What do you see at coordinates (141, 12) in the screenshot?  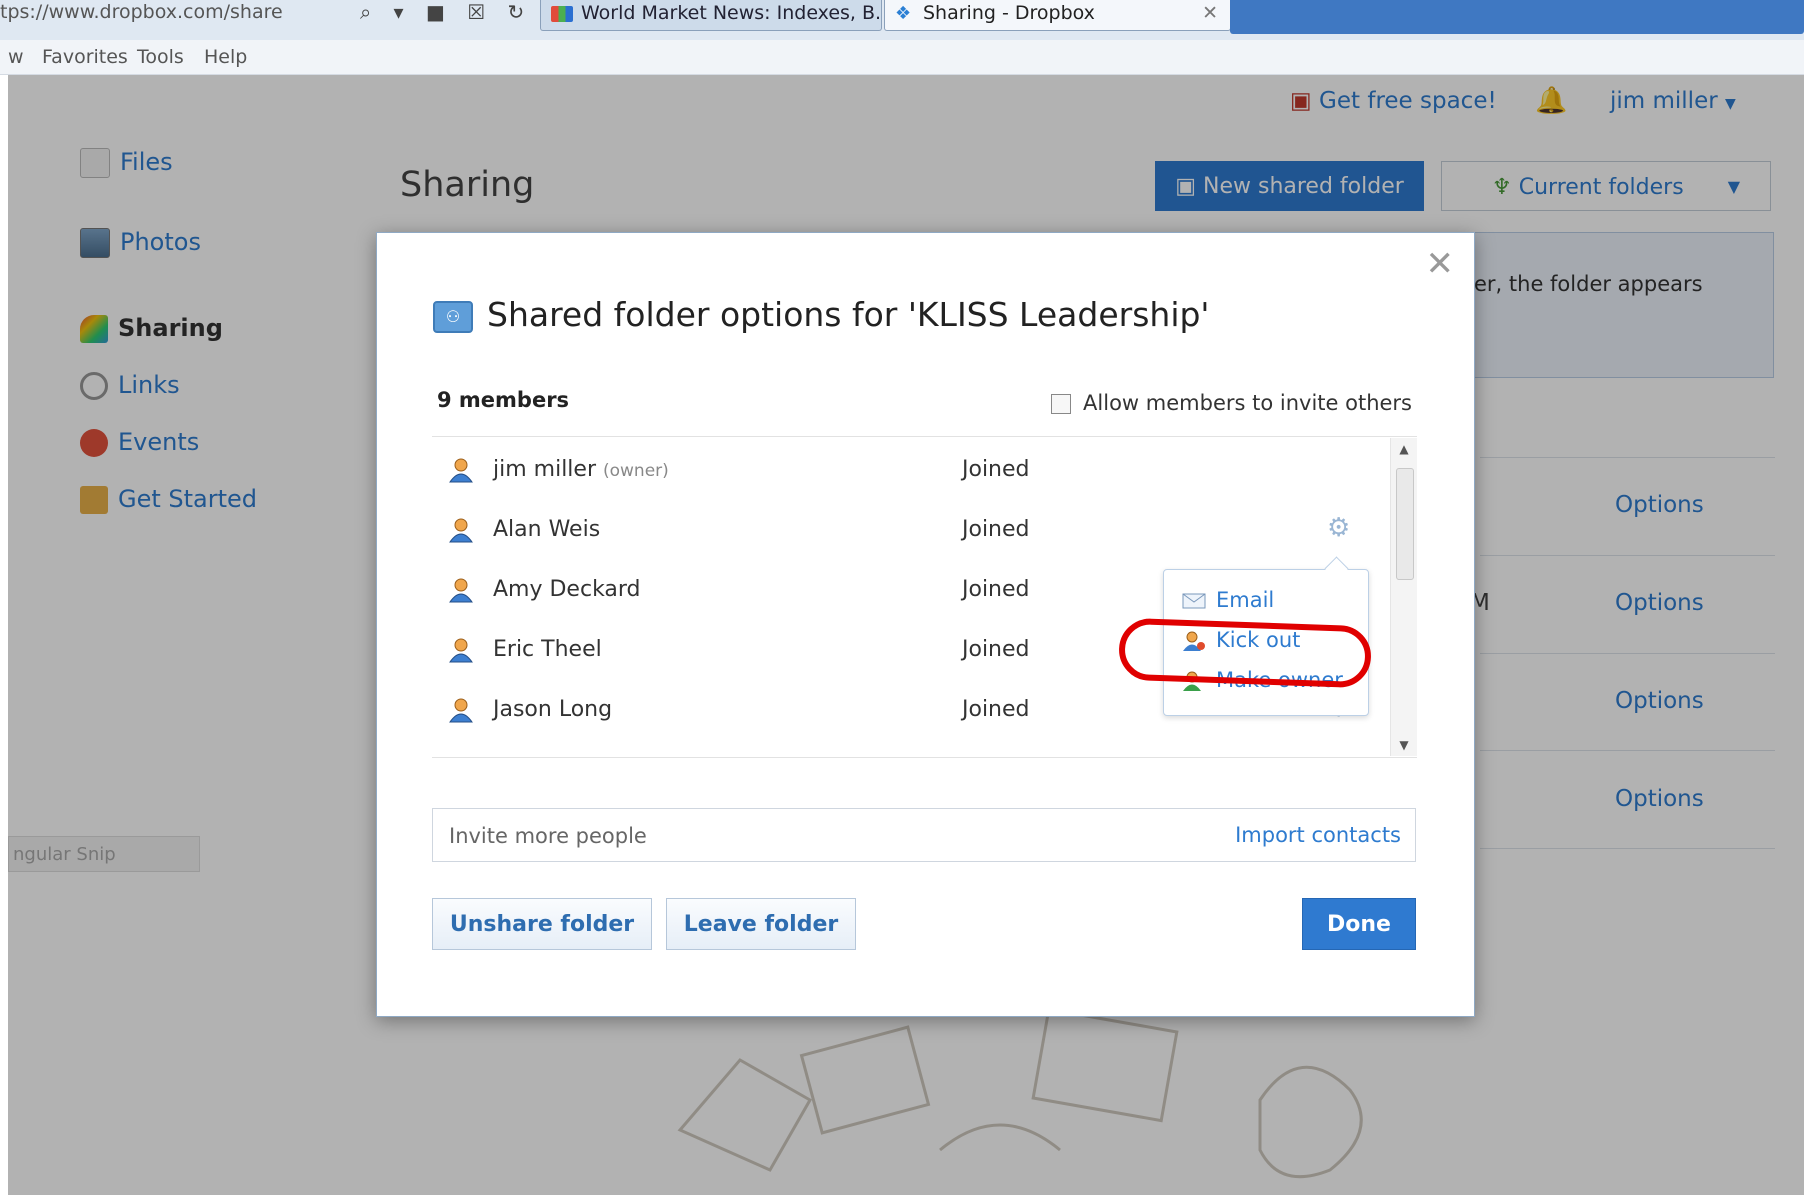 I see `address-bar: tps://www.dropbox.com/share` at bounding box center [141, 12].